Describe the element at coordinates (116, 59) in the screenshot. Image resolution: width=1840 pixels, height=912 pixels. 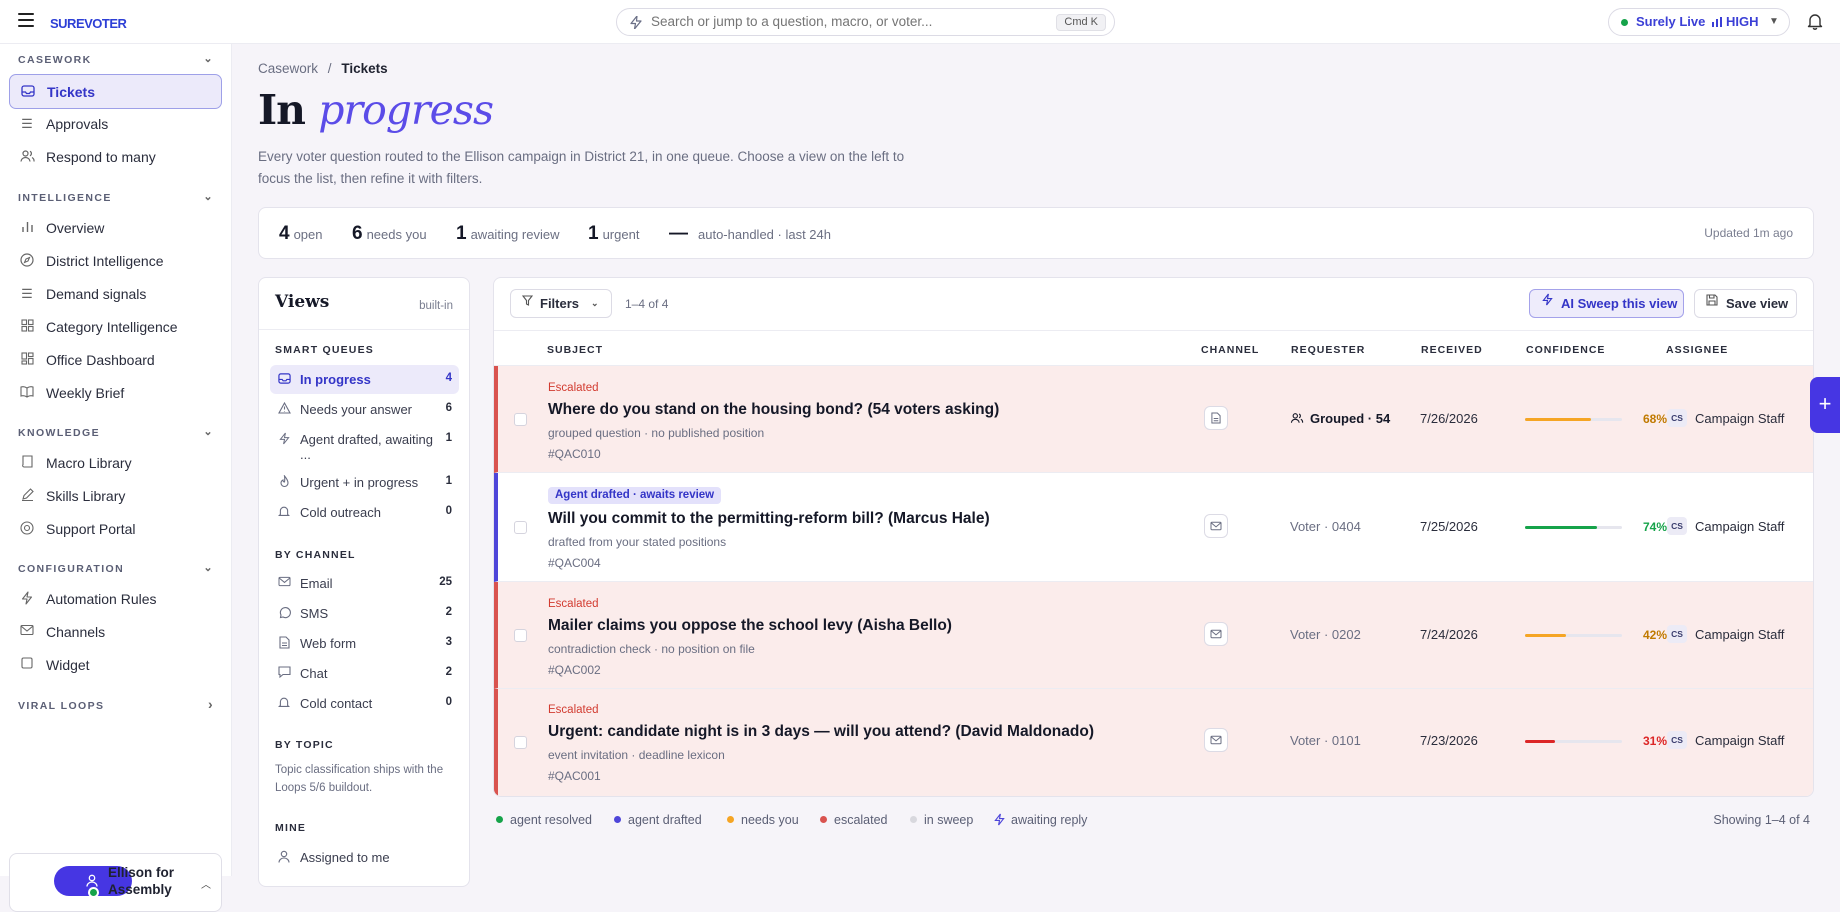
I see `sidebar-section-casework: CASEWORK ⌄` at that location.